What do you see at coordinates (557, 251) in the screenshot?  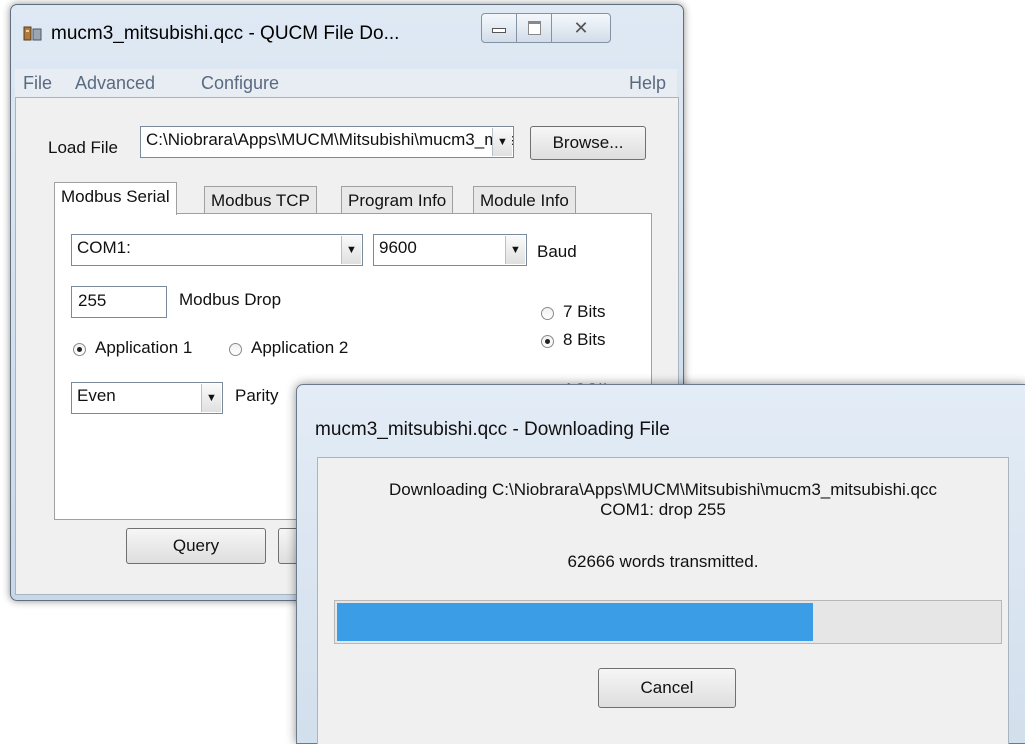 I see `baud-label: Baud` at bounding box center [557, 251].